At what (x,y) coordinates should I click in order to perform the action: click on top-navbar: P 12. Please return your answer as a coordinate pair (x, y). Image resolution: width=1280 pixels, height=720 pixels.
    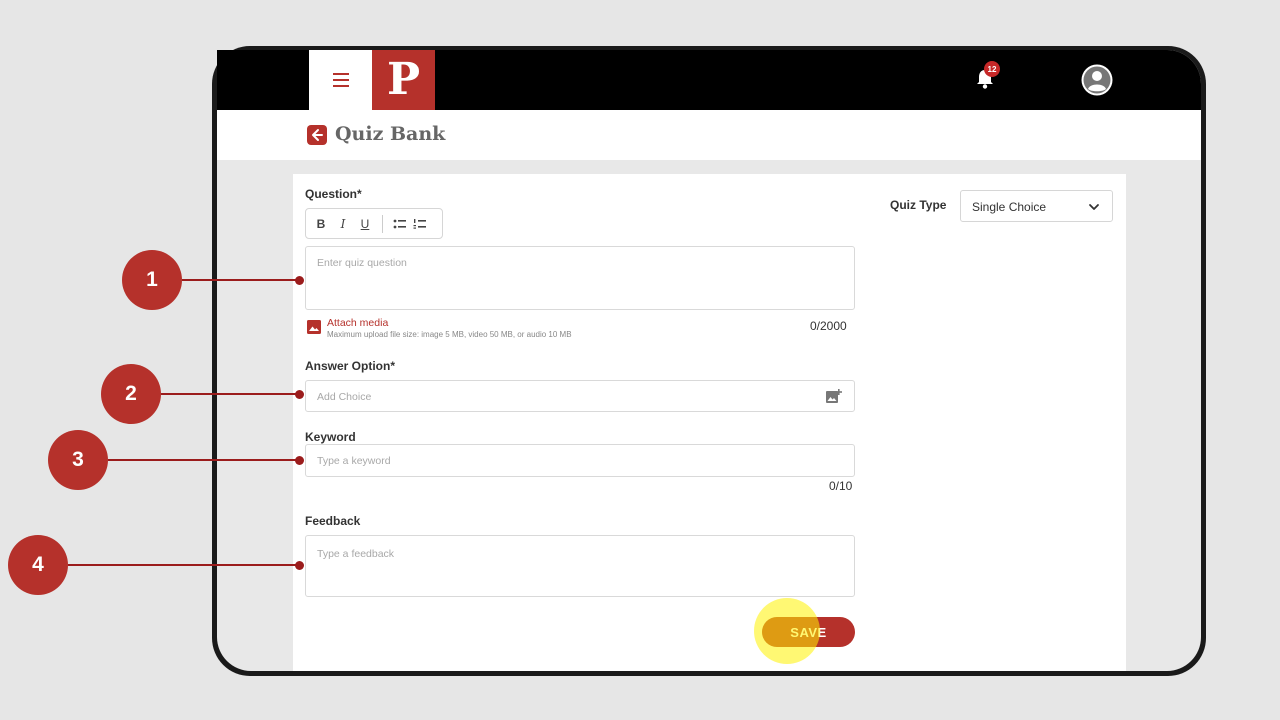
    Looking at the image, I should click on (709, 80).